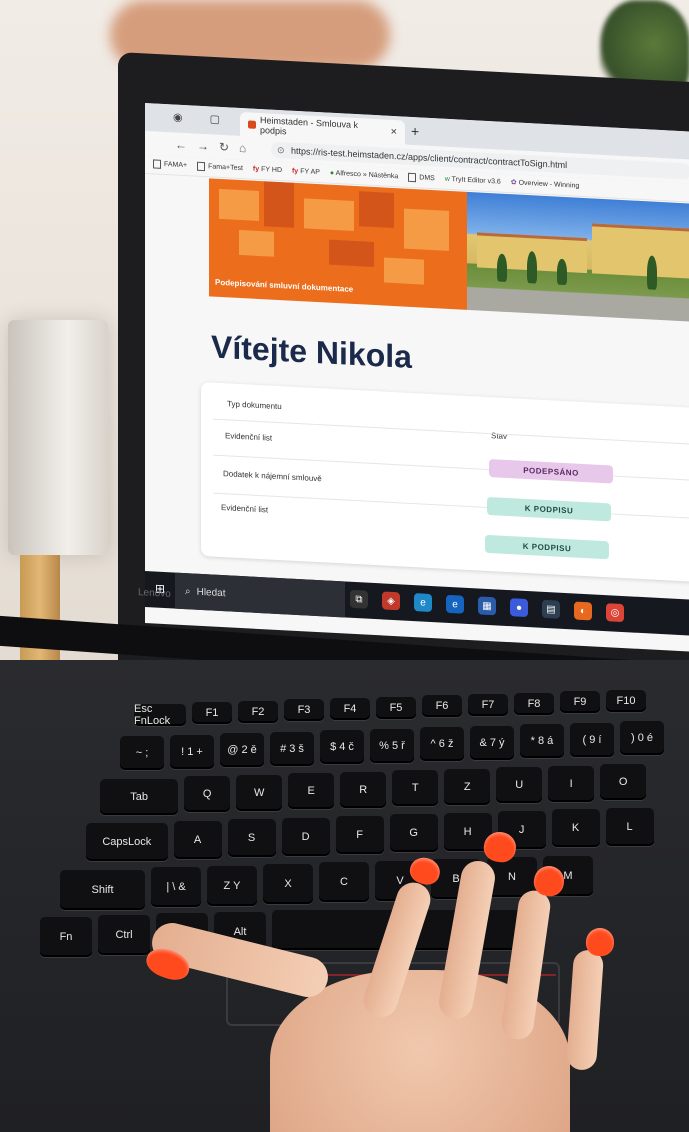 The height and width of the screenshot is (1132, 689). I want to click on key-a: A, so click(197, 840).